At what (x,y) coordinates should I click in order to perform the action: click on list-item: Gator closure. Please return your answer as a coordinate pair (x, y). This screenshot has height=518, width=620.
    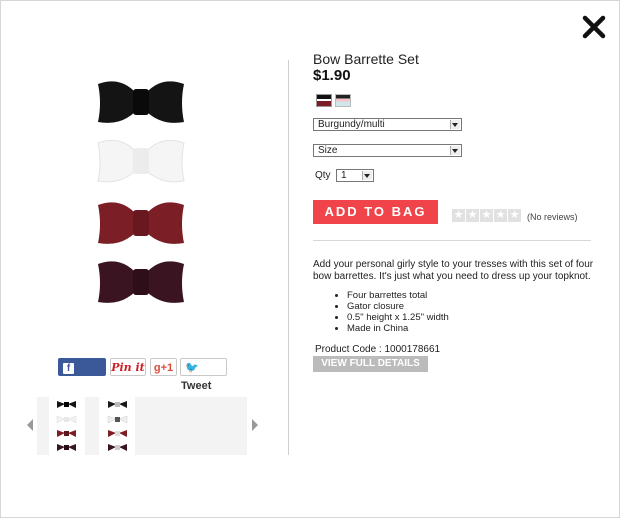
    Looking at the image, I should click on (398, 306).